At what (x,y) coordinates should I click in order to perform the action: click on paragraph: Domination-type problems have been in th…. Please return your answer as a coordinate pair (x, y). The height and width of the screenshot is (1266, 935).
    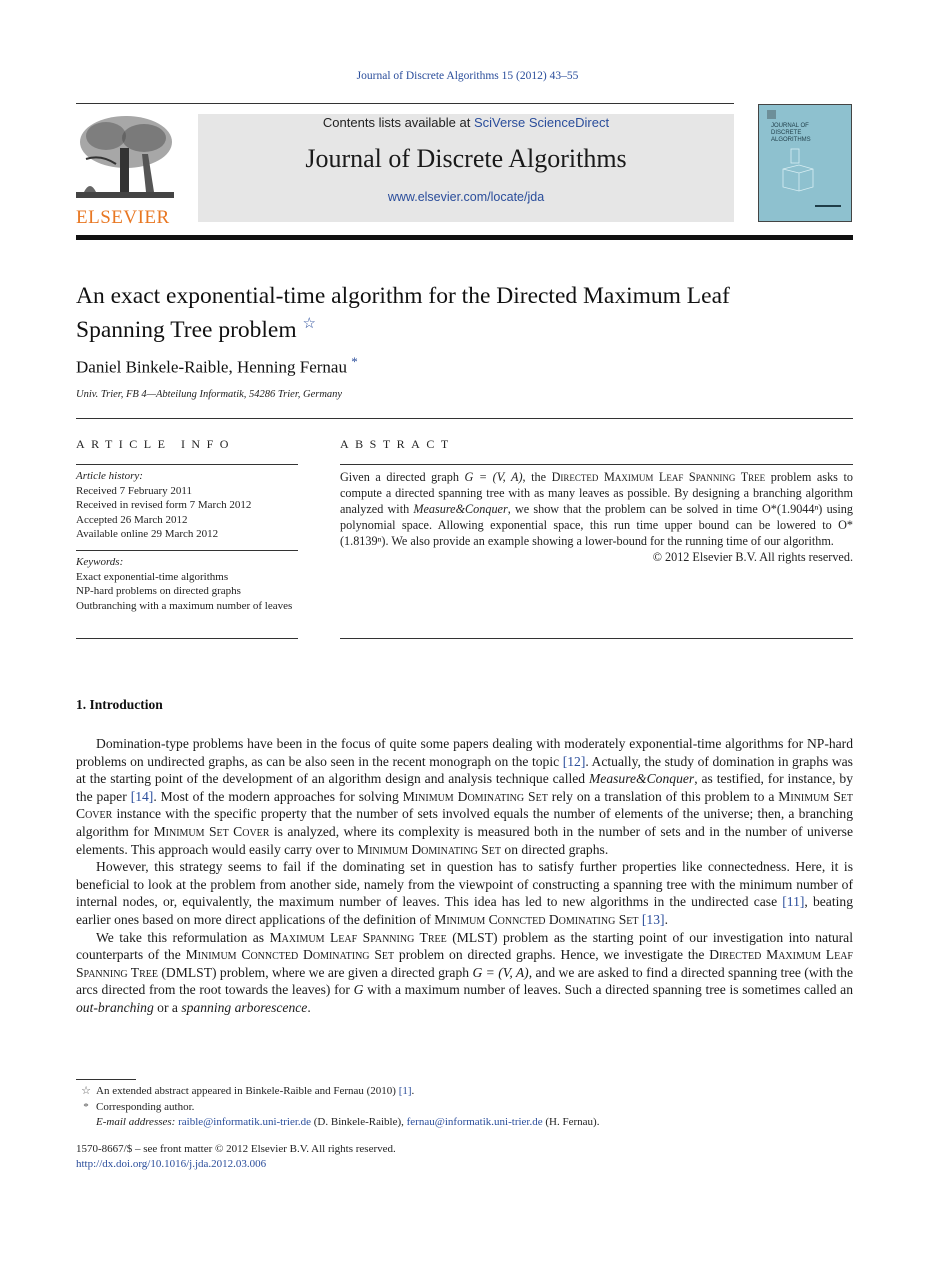
    Looking at the image, I should click on (464, 796).